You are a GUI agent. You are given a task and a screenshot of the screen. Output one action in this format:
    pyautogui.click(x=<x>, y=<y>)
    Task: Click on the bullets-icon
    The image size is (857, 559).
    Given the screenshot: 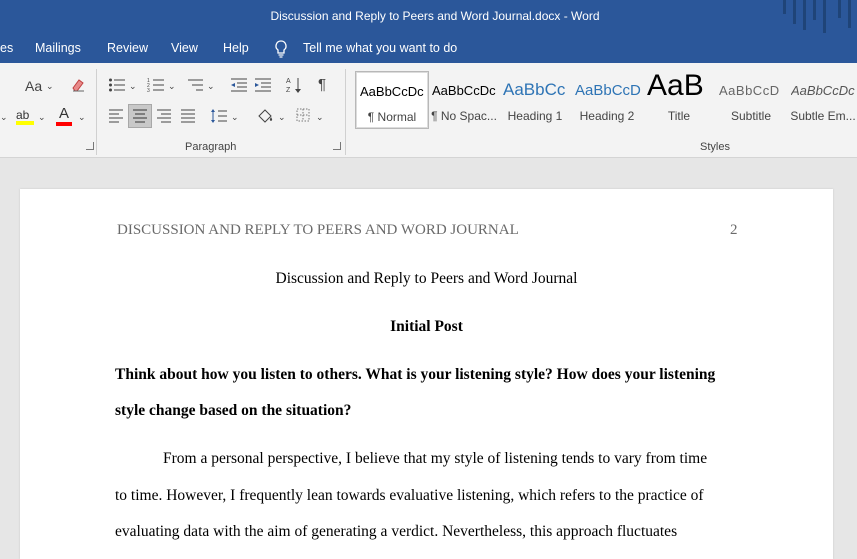 What is the action you would take?
    pyautogui.click(x=117, y=87)
    